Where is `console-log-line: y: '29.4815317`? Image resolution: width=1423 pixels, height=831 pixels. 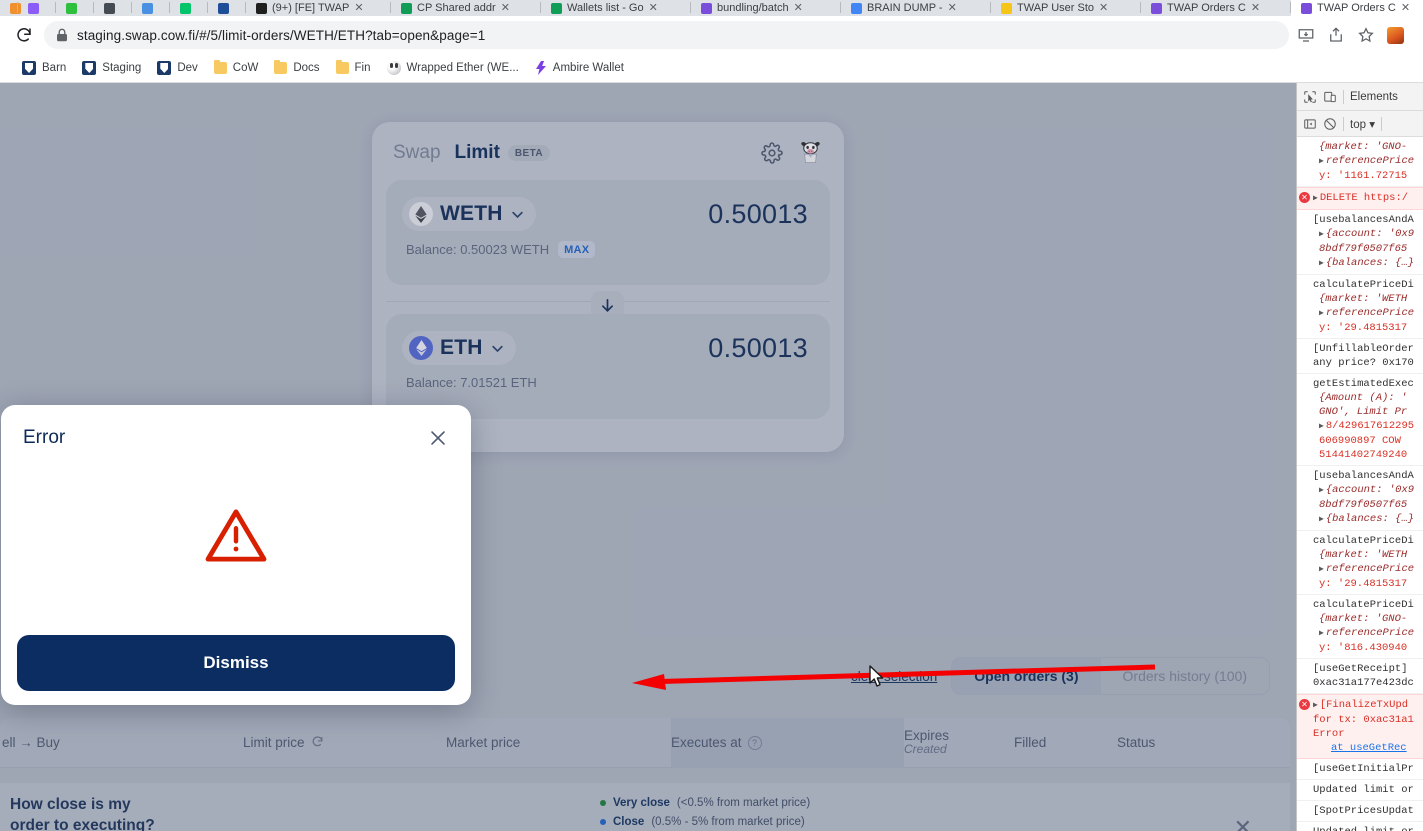
console-log-line: y: '29.4815317 is located at coordinates (1367, 584).